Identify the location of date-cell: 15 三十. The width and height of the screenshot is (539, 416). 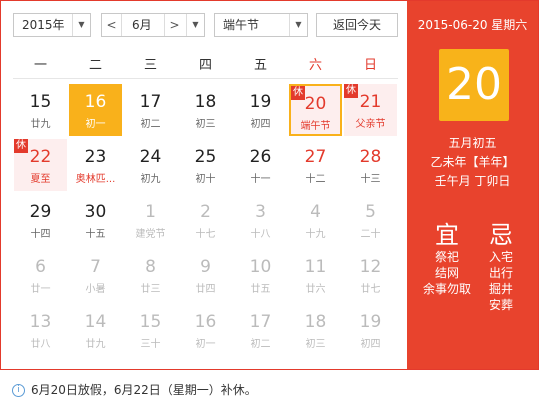
(150, 330).